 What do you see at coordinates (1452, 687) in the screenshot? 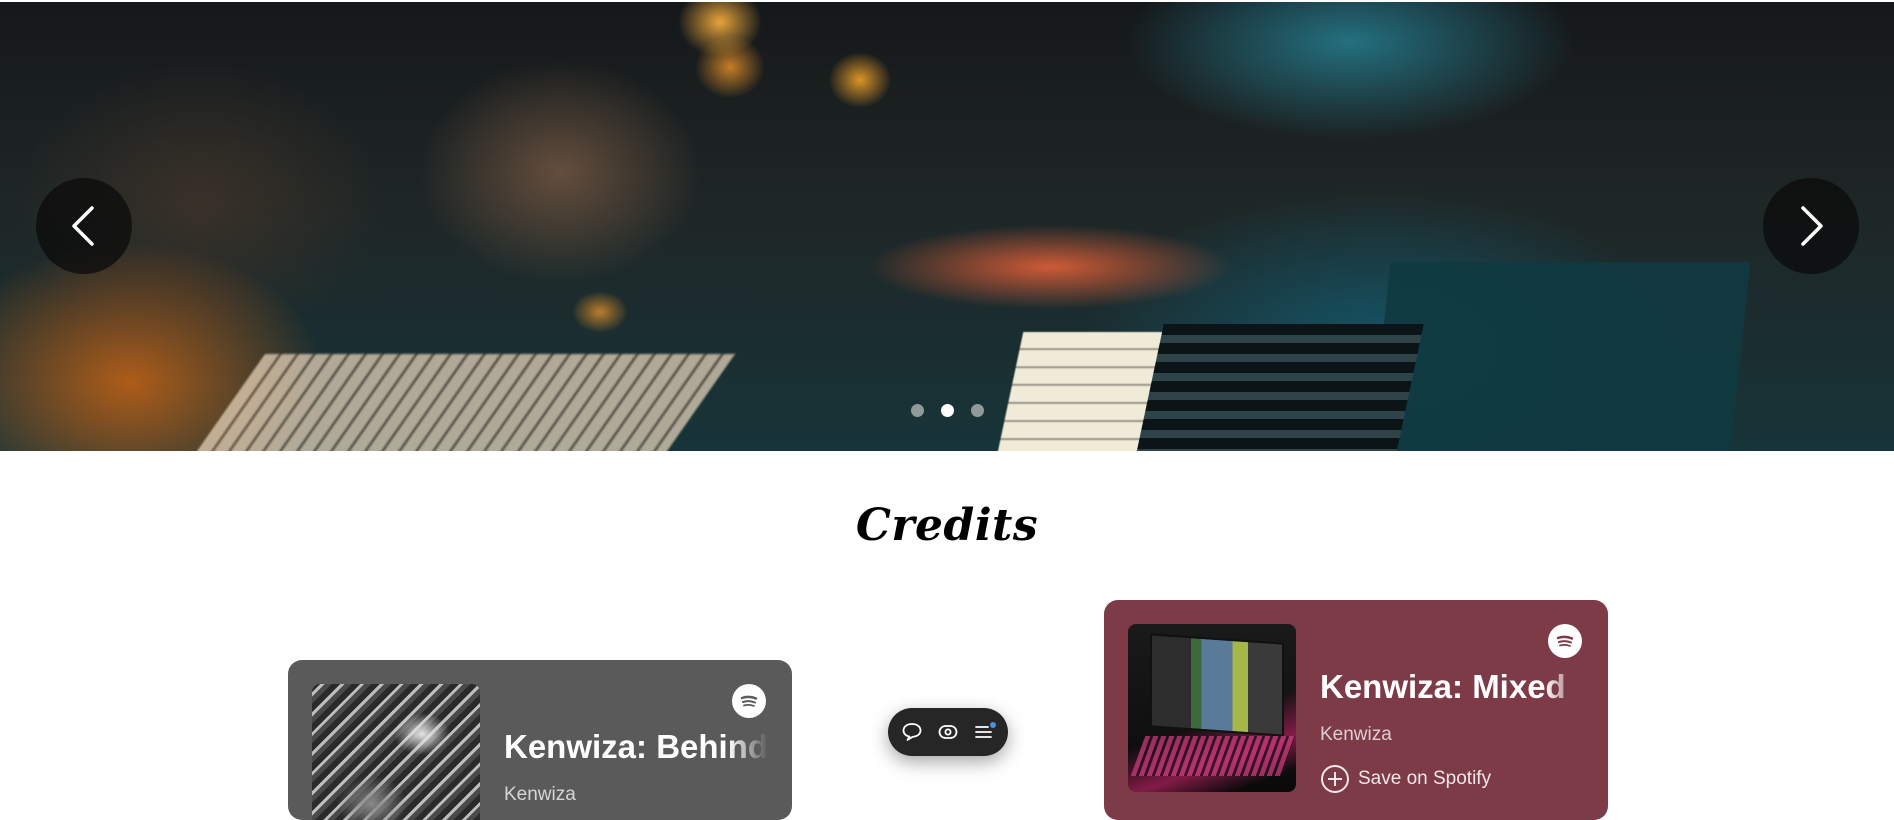
I see `track-title: Kenwiza: Mixed` at bounding box center [1452, 687].